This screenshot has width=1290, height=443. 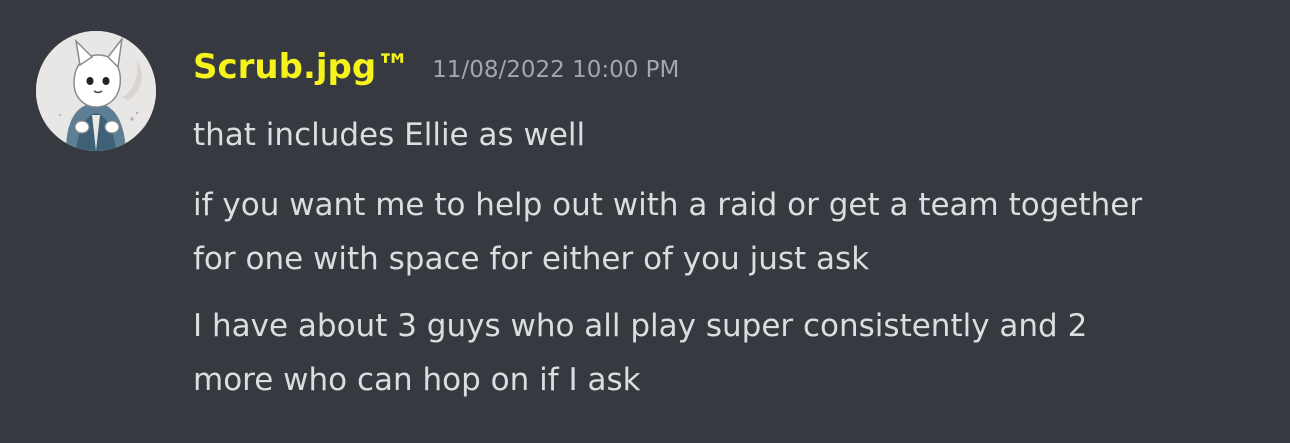 I want to click on message-header: Scrub.jpg™ 11/08/2022 10:00 PM, so click(x=436, y=67).